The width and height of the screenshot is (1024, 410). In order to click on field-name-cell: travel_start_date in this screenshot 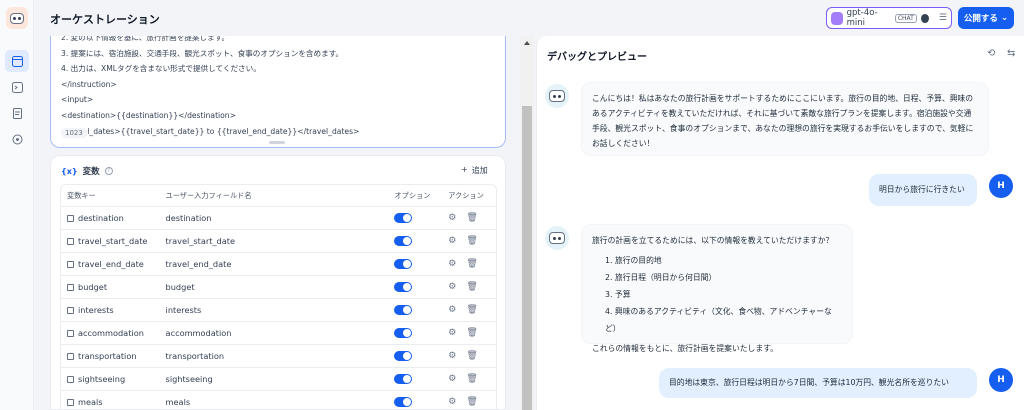, I will do `click(280, 241)`.